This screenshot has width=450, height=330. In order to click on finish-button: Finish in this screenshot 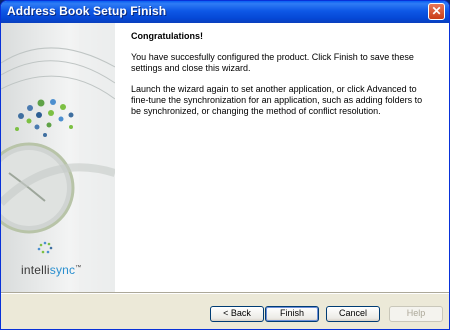, I will do `click(292, 314)`.